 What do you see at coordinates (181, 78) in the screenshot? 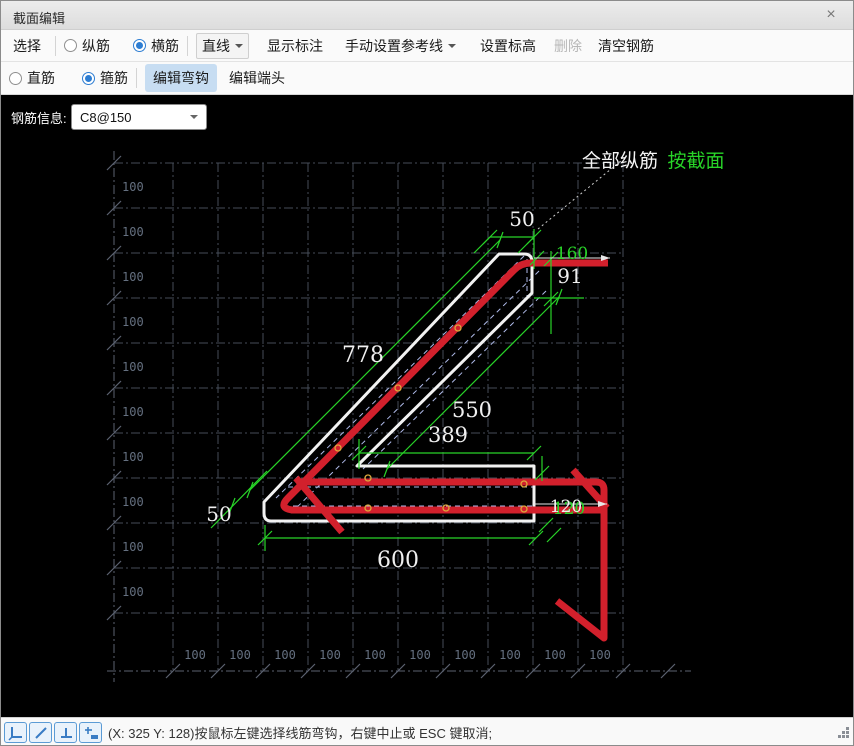
I see `edit-hook-button: 编辑弯钩` at bounding box center [181, 78].